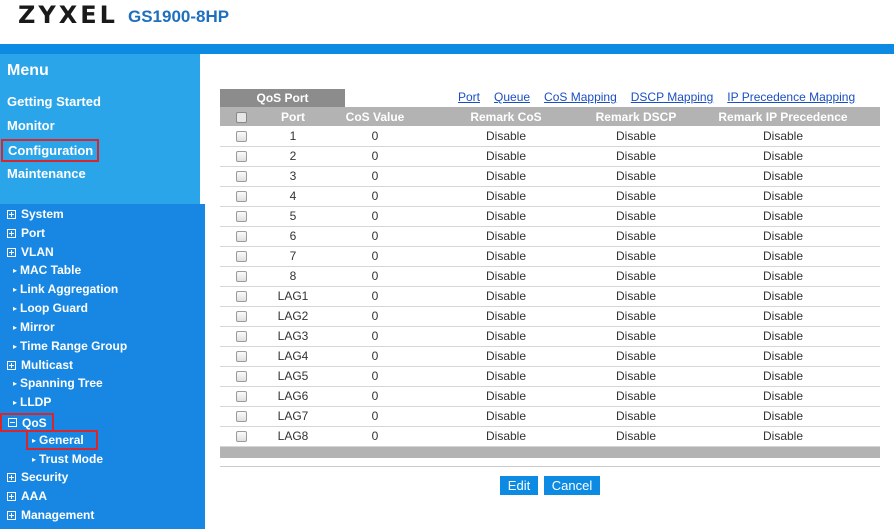 This screenshot has height=529, width=894. I want to click on port-cell: LAG5, so click(293, 376).